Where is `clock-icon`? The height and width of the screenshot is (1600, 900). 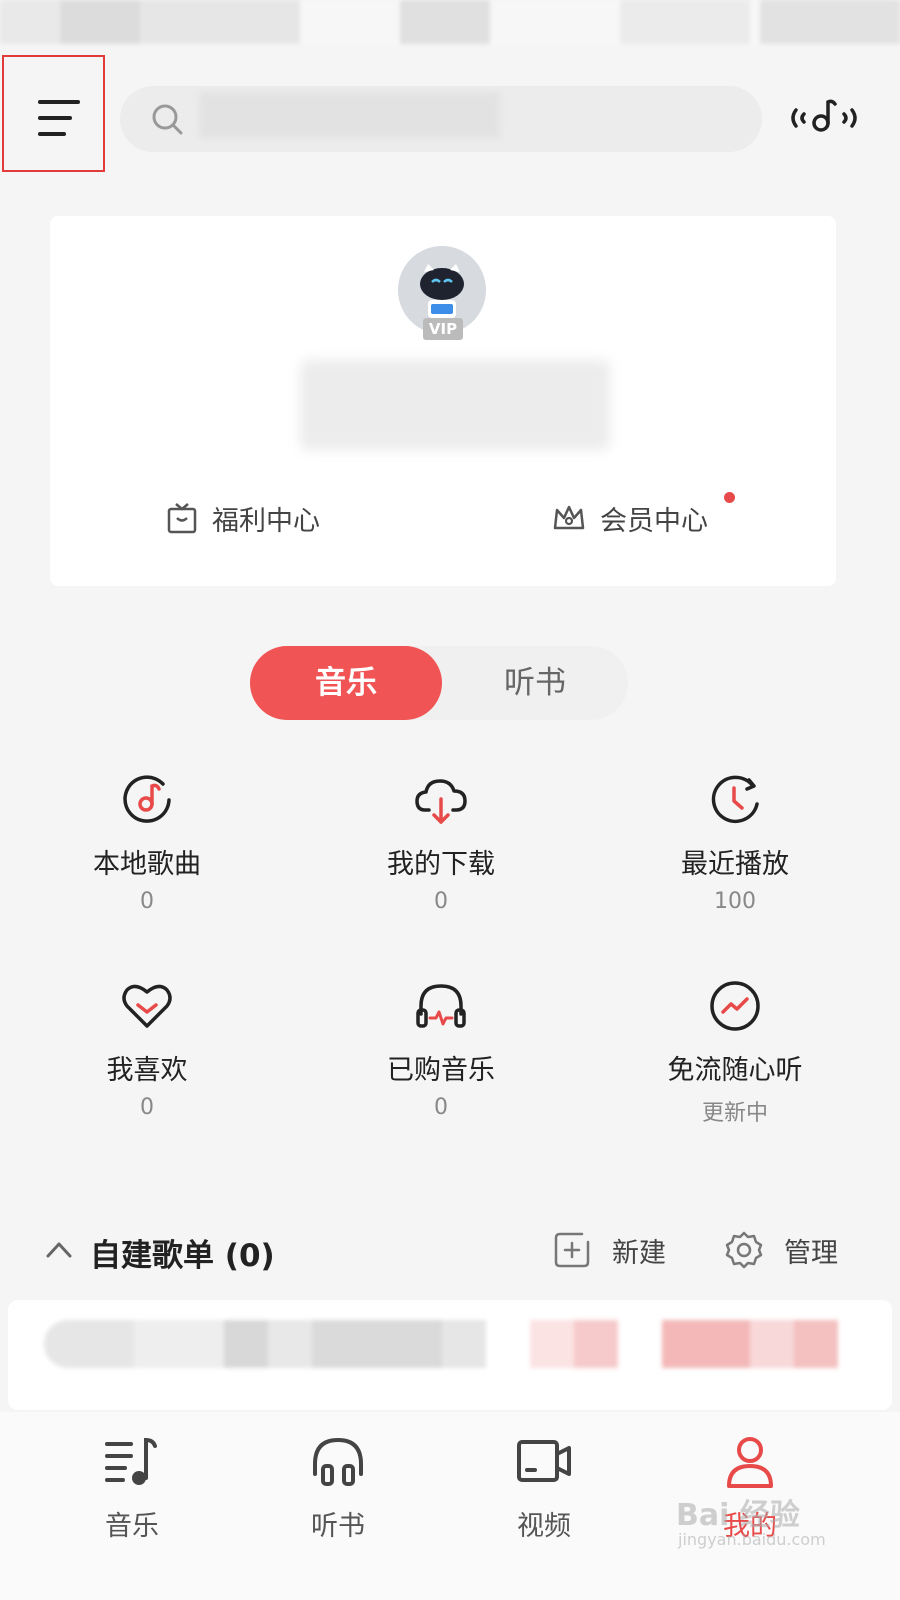
clock-icon is located at coordinates (735, 799).